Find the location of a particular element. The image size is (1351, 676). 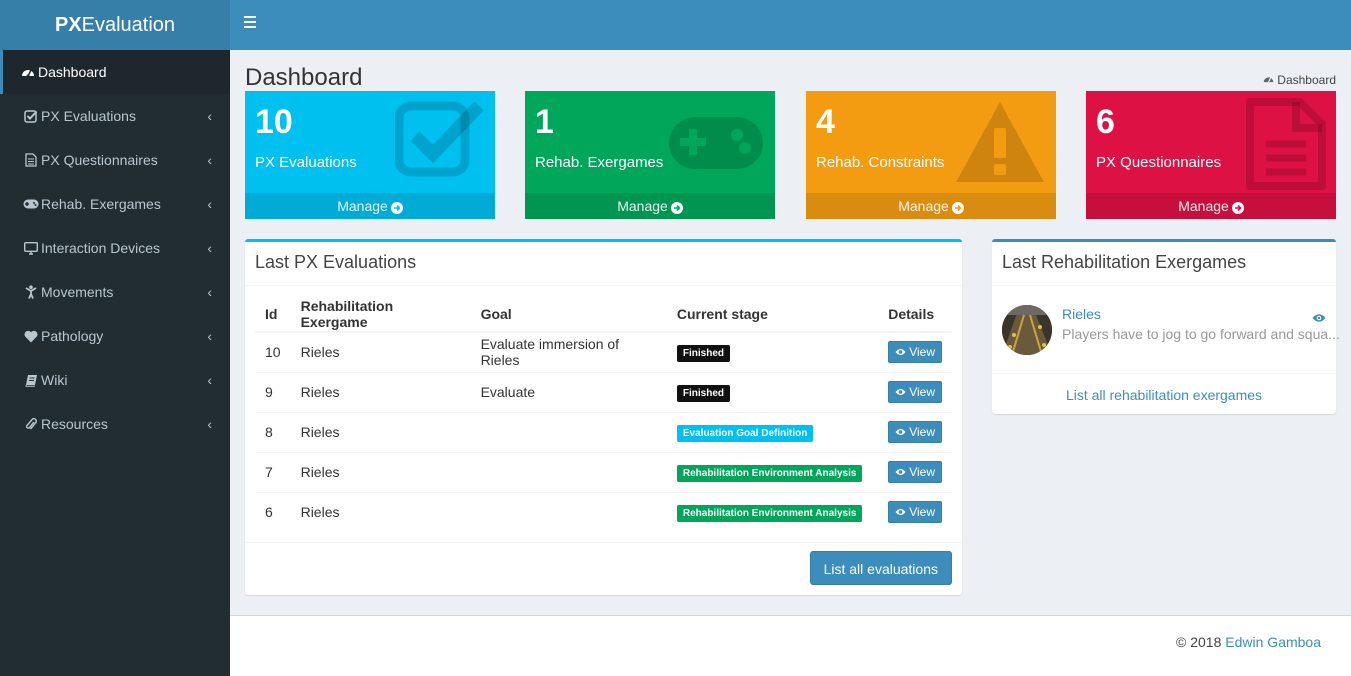

stat-label: PX Evaluations is located at coordinates (306, 162).